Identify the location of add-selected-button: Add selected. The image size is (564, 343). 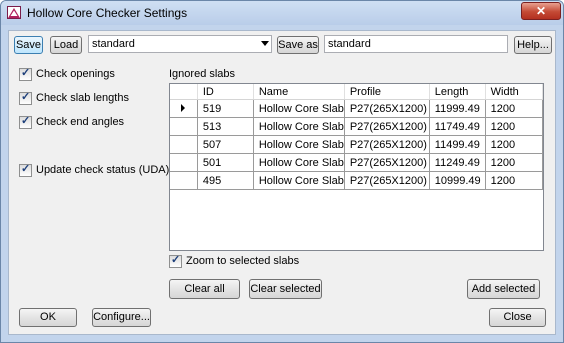
(503, 289).